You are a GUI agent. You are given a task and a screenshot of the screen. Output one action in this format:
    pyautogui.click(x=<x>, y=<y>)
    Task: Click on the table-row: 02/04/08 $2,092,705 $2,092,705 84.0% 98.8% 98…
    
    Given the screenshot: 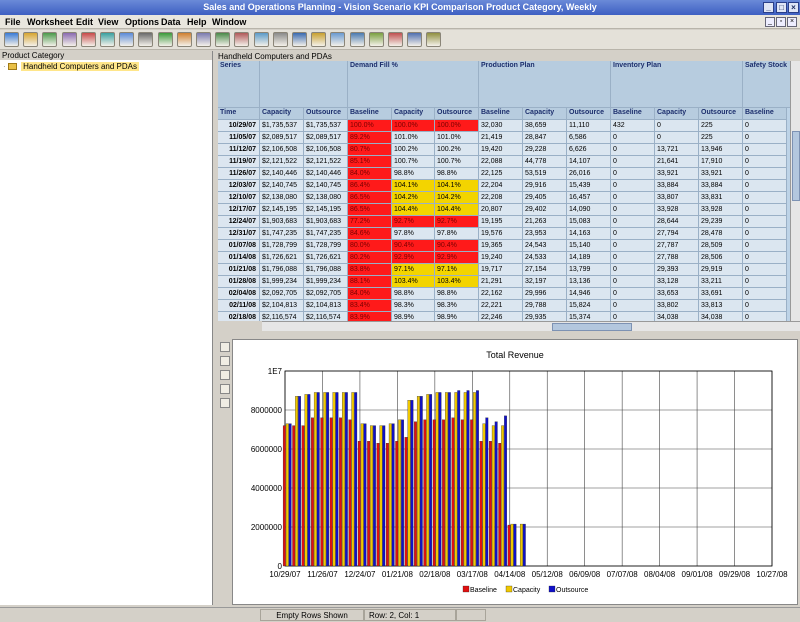 What is the action you would take?
    pyautogui.click(x=504, y=294)
    